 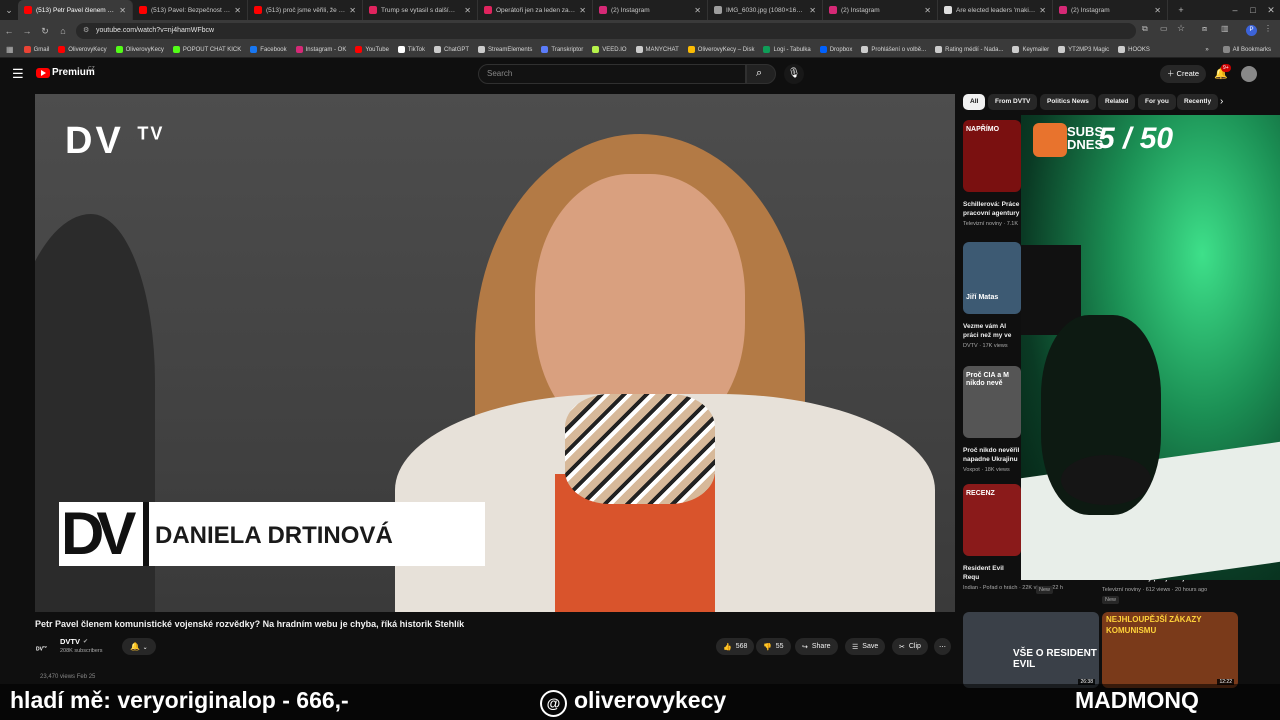 What do you see at coordinates (420, 10) in the screenshot?
I see `browser-tab: Trump se vytasil s dalším term ✕` at bounding box center [420, 10].